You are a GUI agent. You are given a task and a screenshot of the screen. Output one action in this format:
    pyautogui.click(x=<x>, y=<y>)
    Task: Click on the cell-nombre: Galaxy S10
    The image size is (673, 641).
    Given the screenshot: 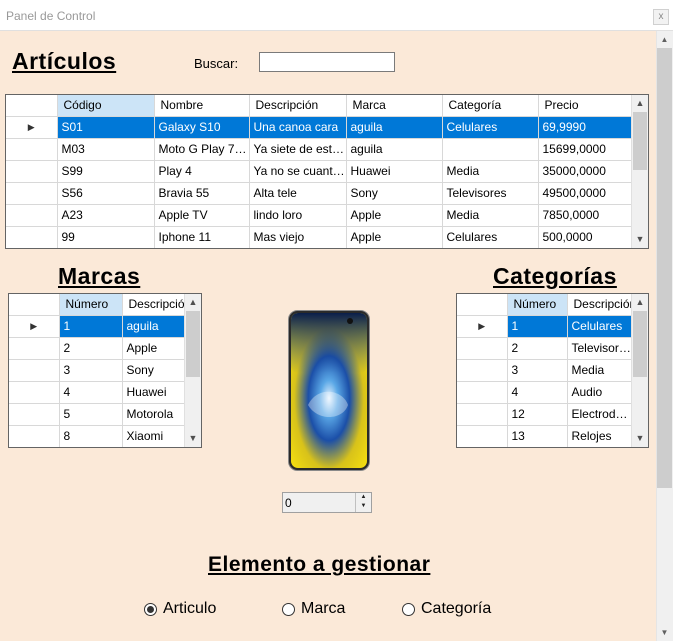 What is the action you would take?
    pyautogui.click(x=202, y=127)
    